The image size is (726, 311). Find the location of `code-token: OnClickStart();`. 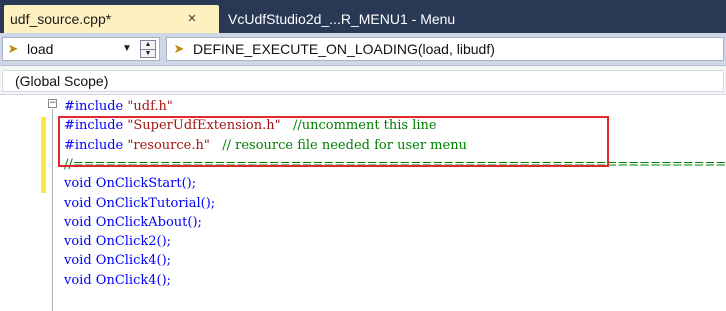

code-token: OnClickStart(); is located at coordinates (146, 184).